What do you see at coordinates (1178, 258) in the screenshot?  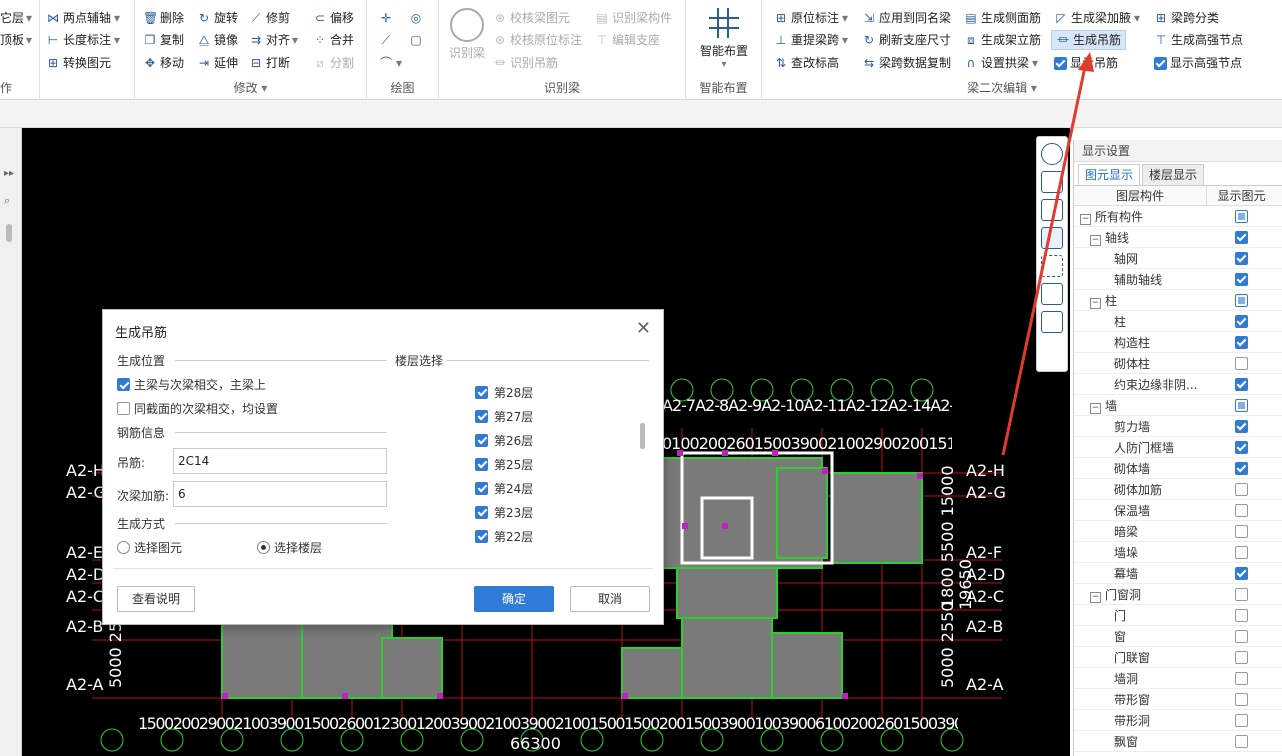 I see `layer-row: 轴网` at bounding box center [1178, 258].